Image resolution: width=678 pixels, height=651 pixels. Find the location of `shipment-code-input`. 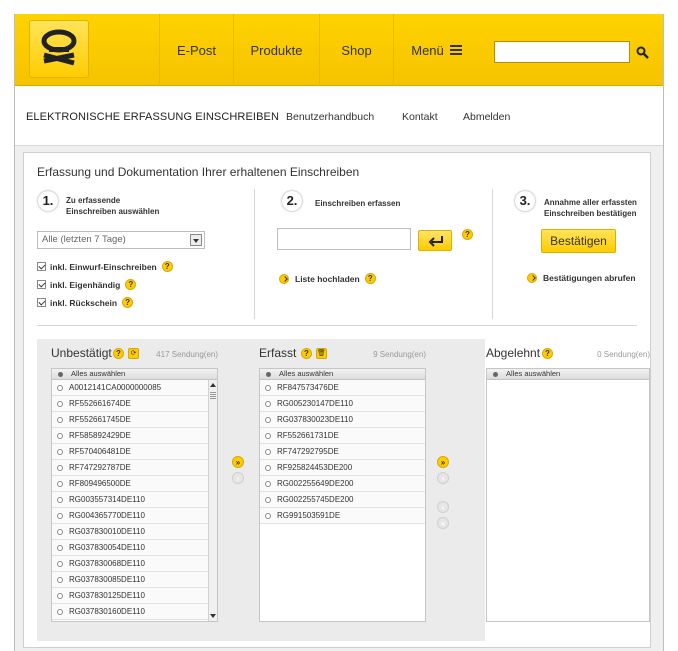

shipment-code-input is located at coordinates (344, 239).